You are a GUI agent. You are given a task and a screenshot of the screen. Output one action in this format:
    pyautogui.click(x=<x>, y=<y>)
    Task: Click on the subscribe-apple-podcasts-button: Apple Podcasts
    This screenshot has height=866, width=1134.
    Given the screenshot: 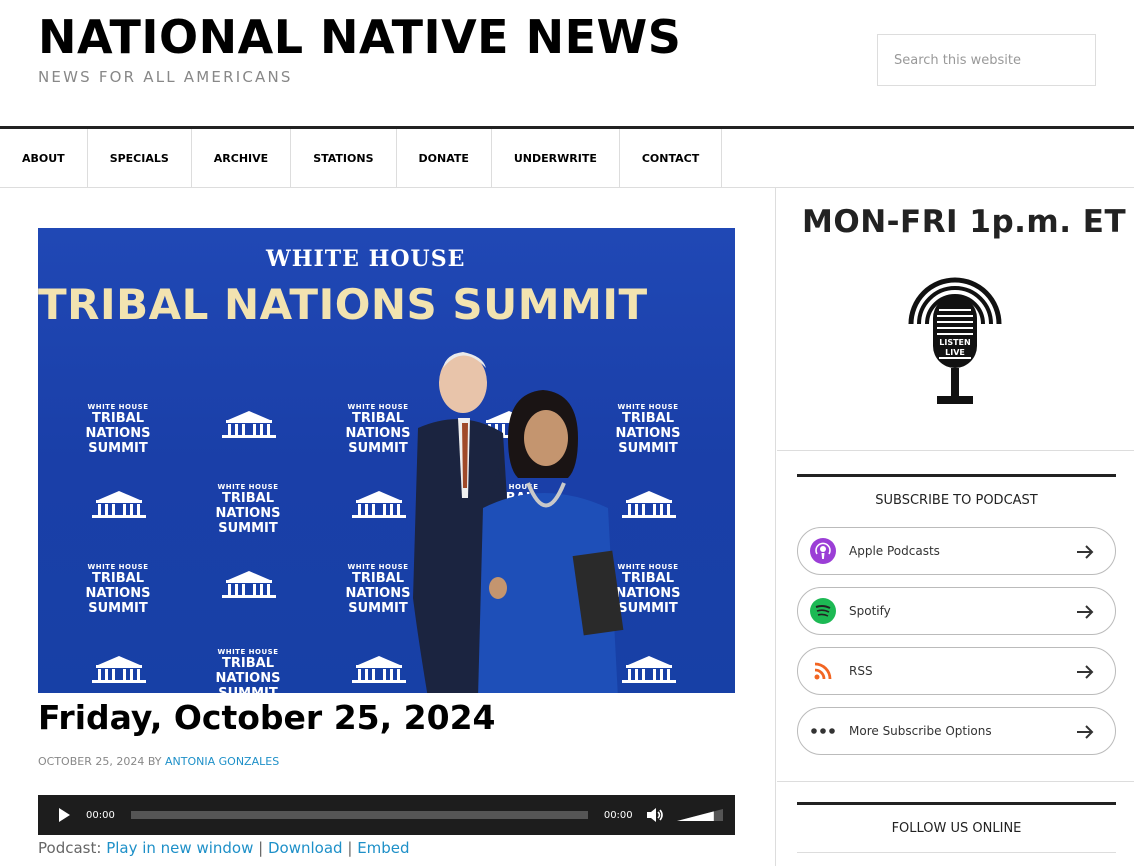 What is the action you would take?
    pyautogui.click(x=956, y=551)
    